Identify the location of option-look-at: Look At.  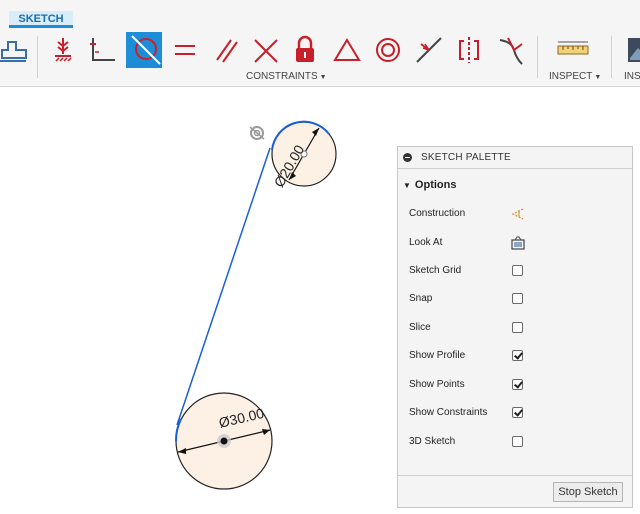
(519, 243).